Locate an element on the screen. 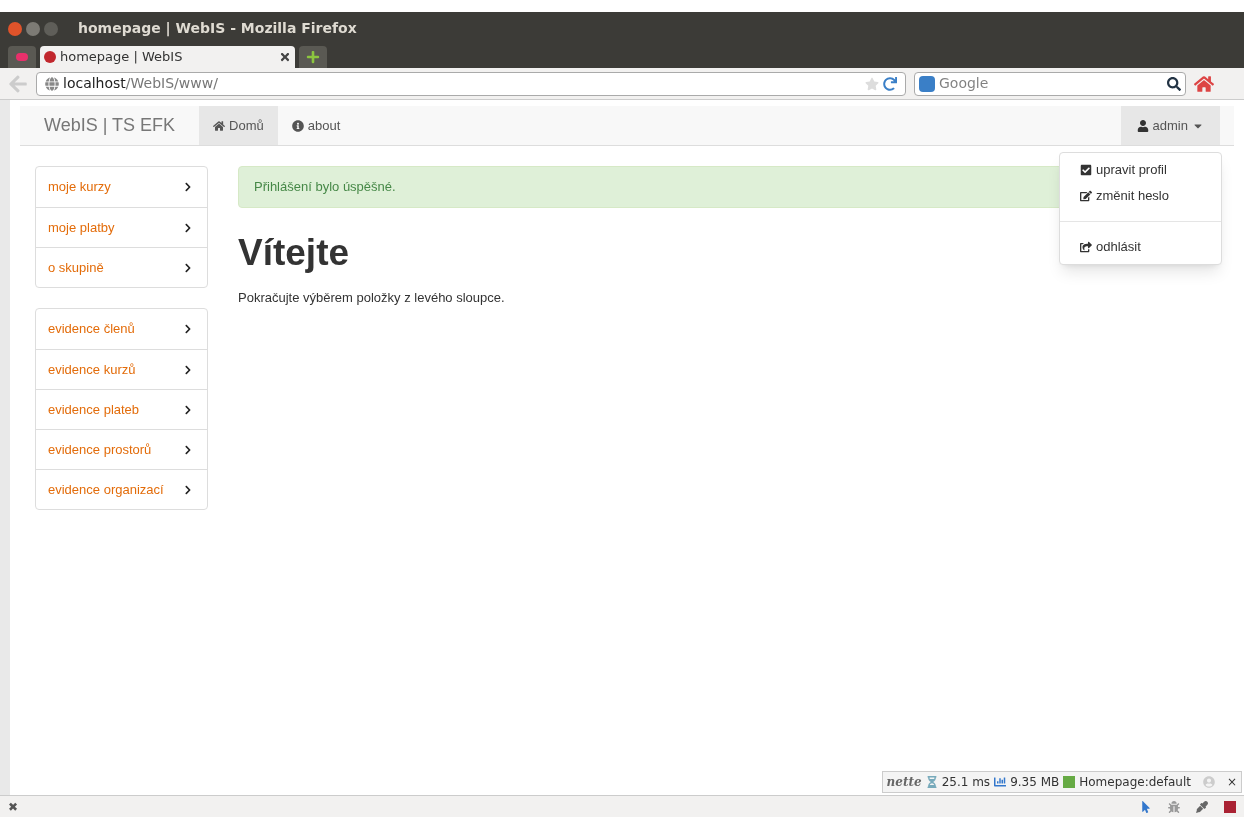 The image size is (1244, 817). sidebar-item: moje platby is located at coordinates (121, 227).